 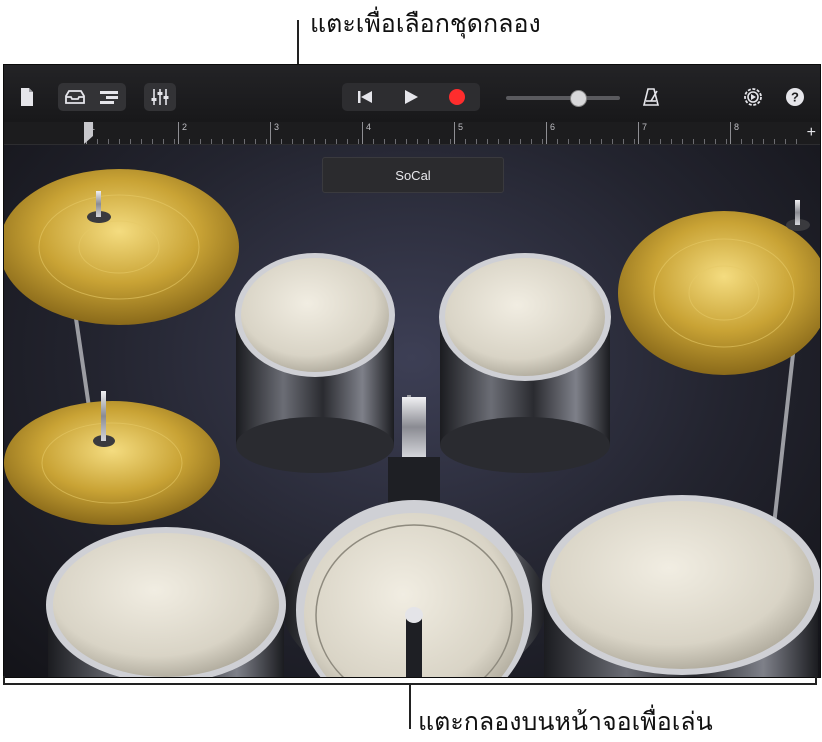 What do you see at coordinates (499, 133) in the screenshot?
I see `ruler-bar: 5` at bounding box center [499, 133].